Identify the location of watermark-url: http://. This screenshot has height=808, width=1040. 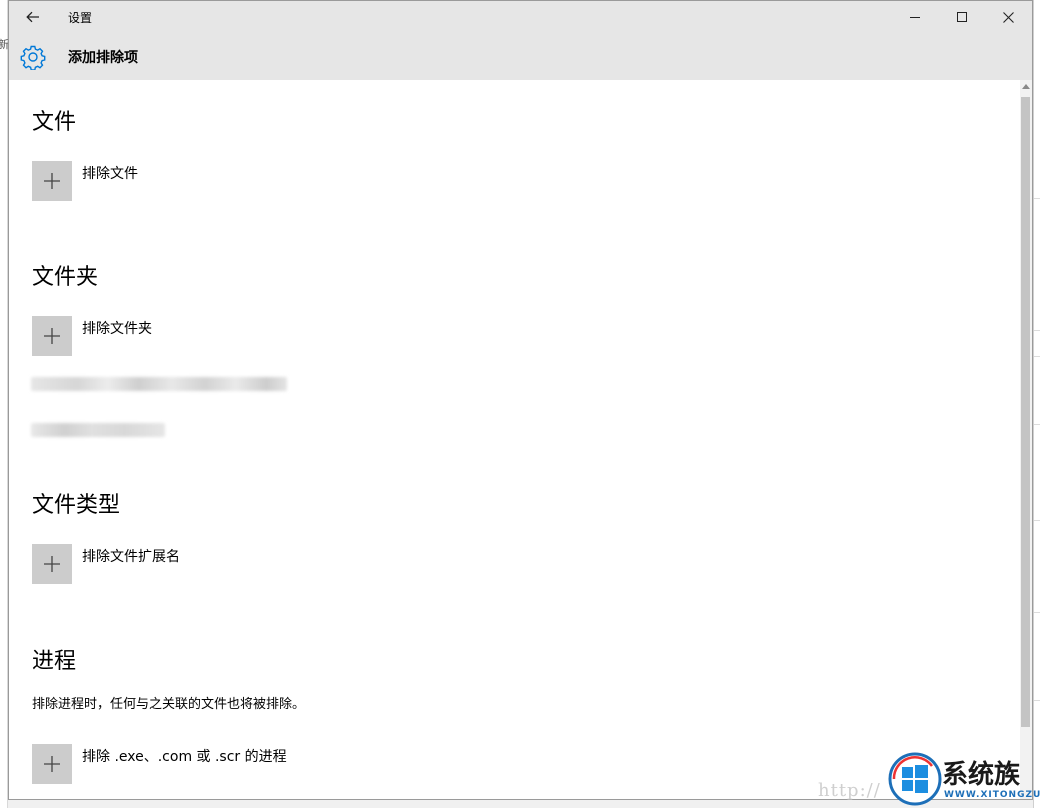
(849, 790).